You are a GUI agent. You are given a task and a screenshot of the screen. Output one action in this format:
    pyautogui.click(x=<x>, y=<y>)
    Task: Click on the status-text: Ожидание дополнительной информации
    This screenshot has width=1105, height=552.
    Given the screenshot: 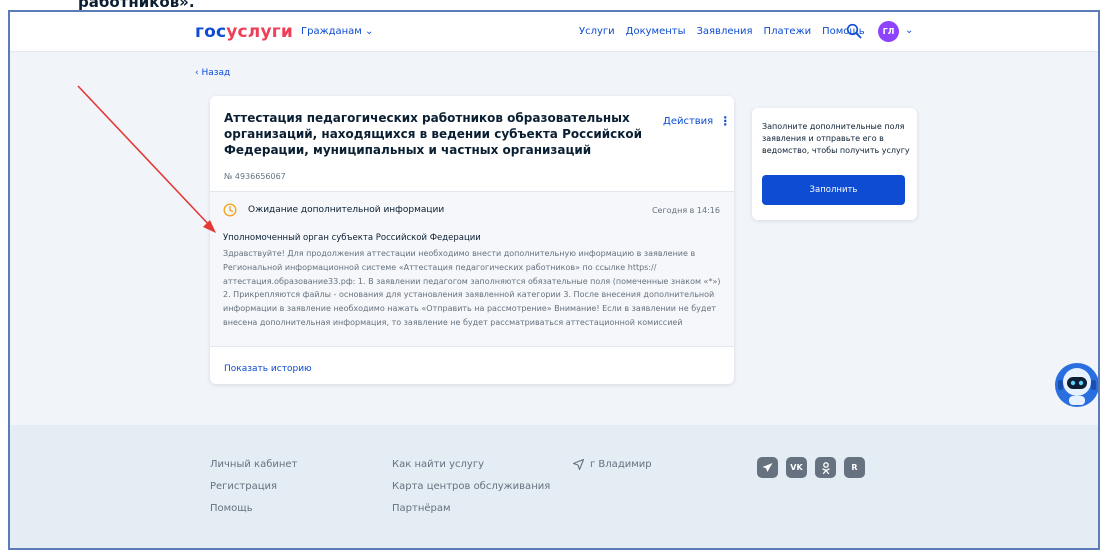 What is the action you would take?
    pyautogui.click(x=346, y=210)
    